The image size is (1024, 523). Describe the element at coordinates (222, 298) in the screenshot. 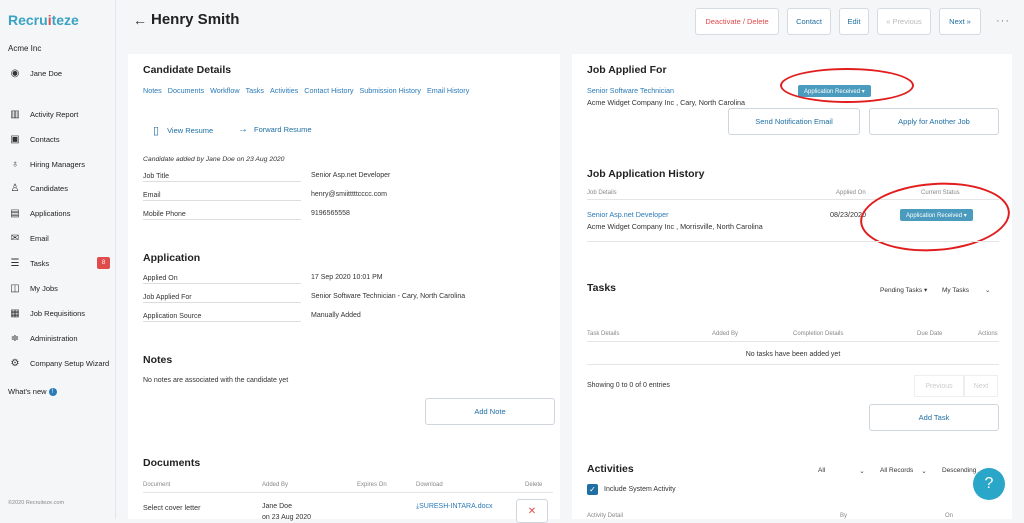

I see `field-label: Job Applied For` at that location.